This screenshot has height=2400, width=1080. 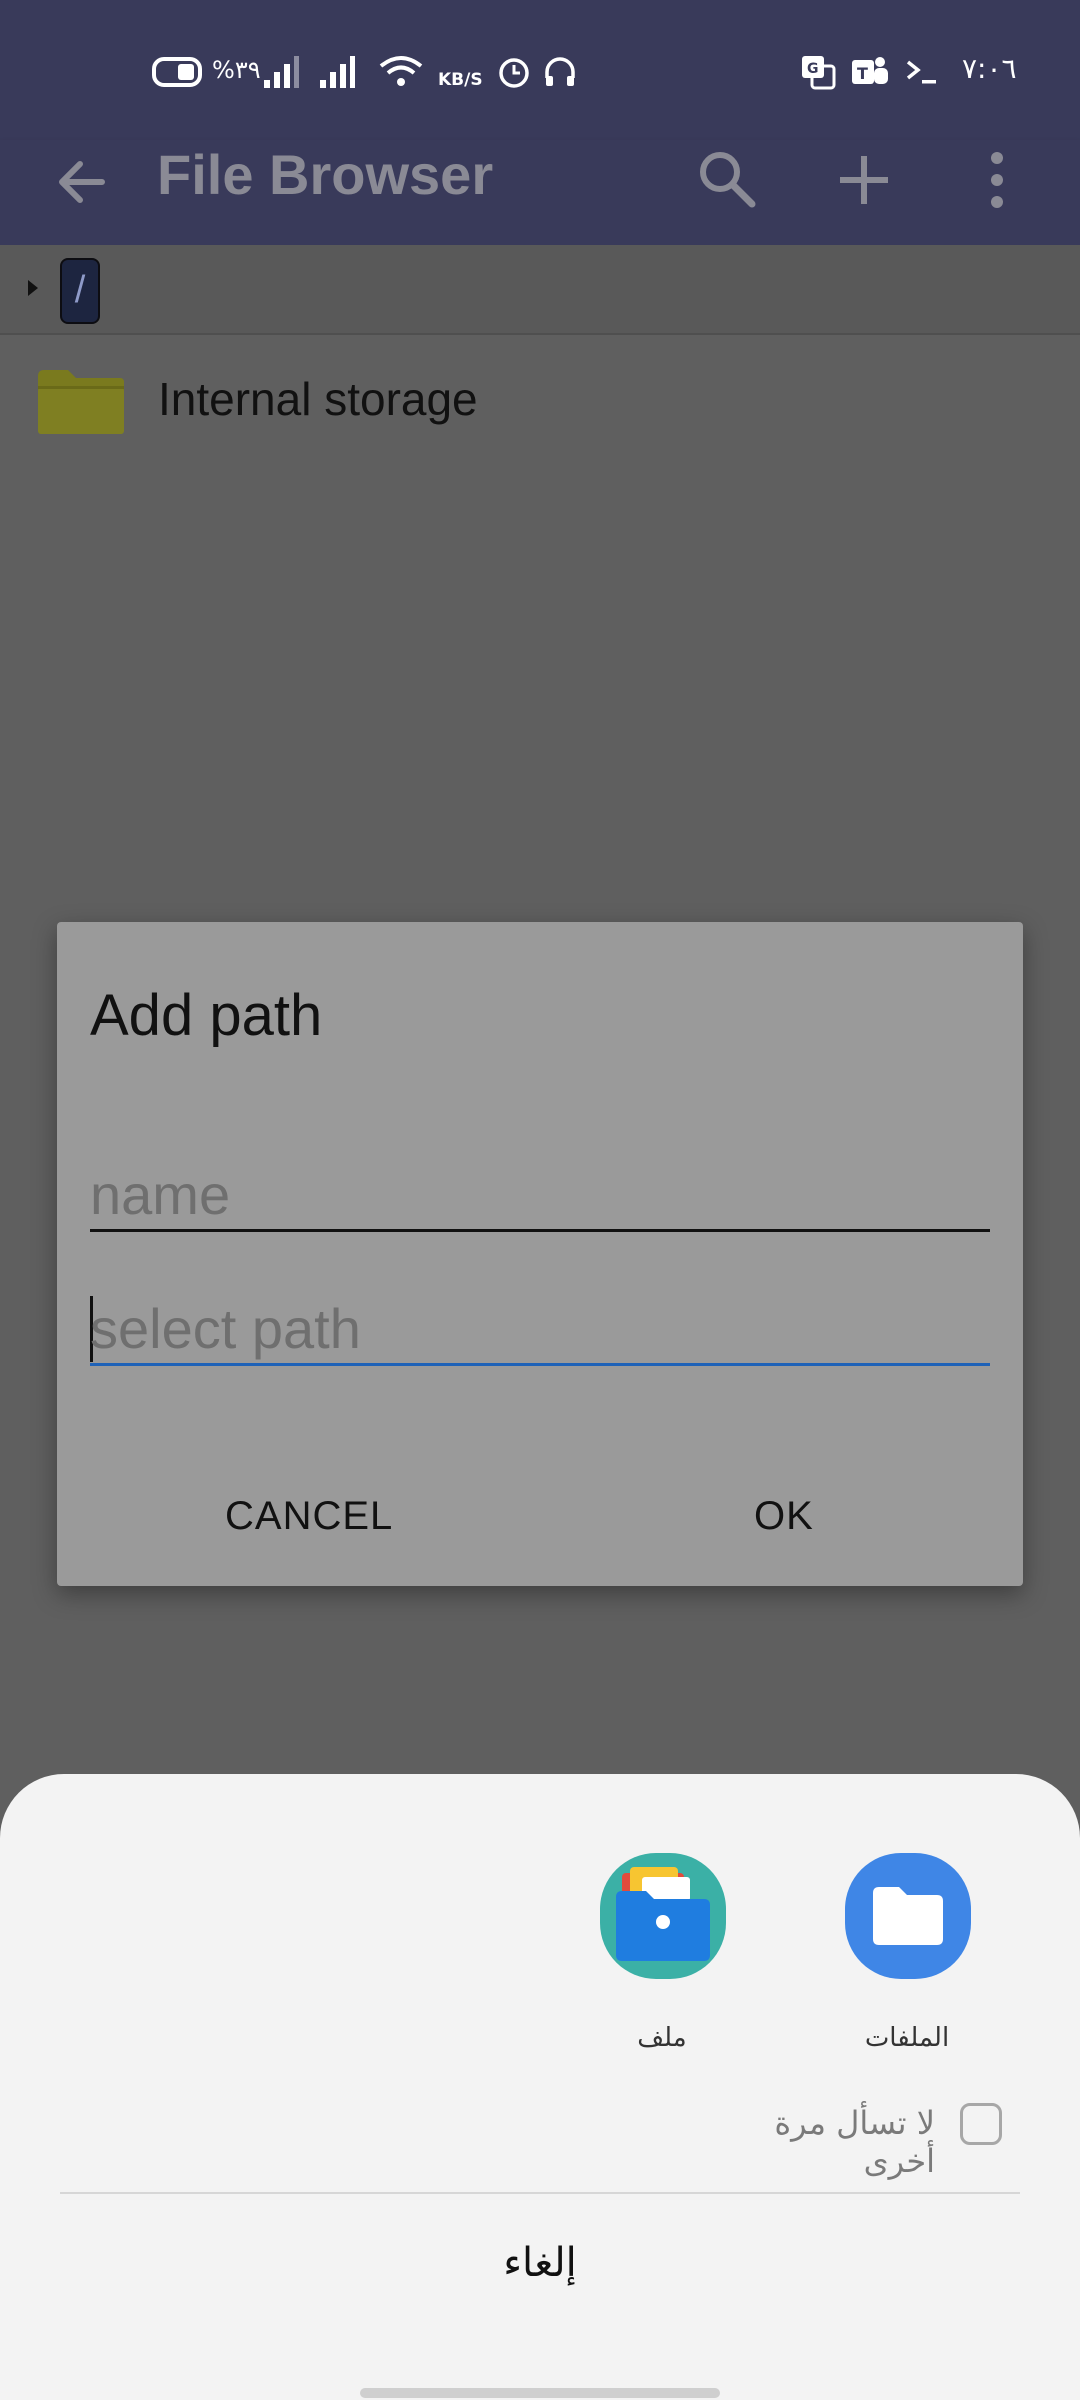 What do you see at coordinates (225, 1328) in the screenshot?
I see `path-field-placeholder: select path` at bounding box center [225, 1328].